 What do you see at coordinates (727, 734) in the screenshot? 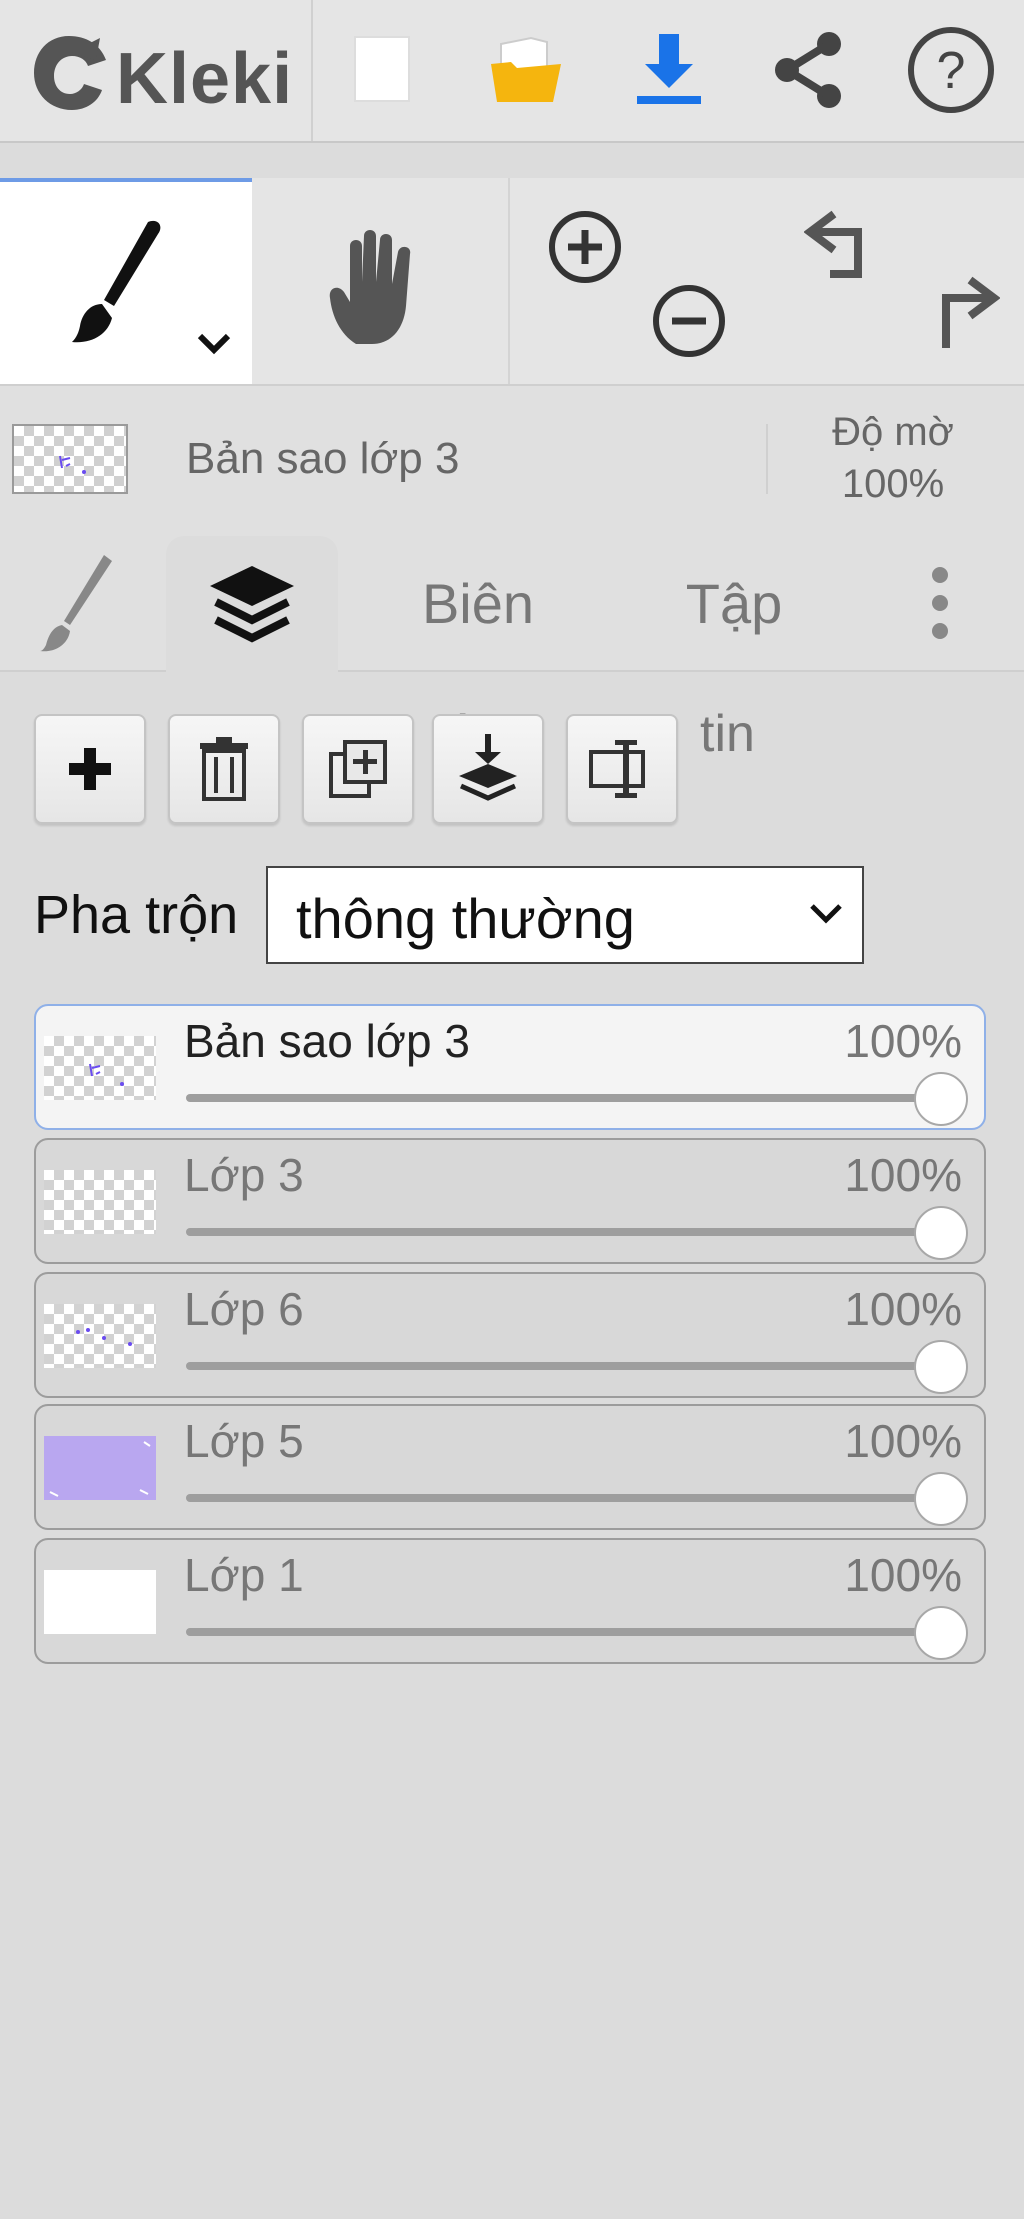
I see `tab-file-overflow-text: tin` at bounding box center [727, 734].